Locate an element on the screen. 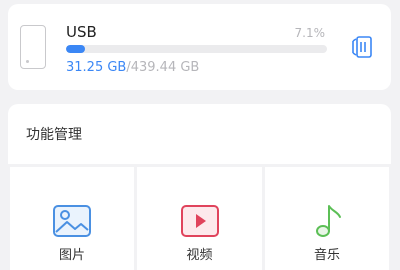 This screenshot has height=270, width=400. usage-percent: 7.1% is located at coordinates (310, 33).